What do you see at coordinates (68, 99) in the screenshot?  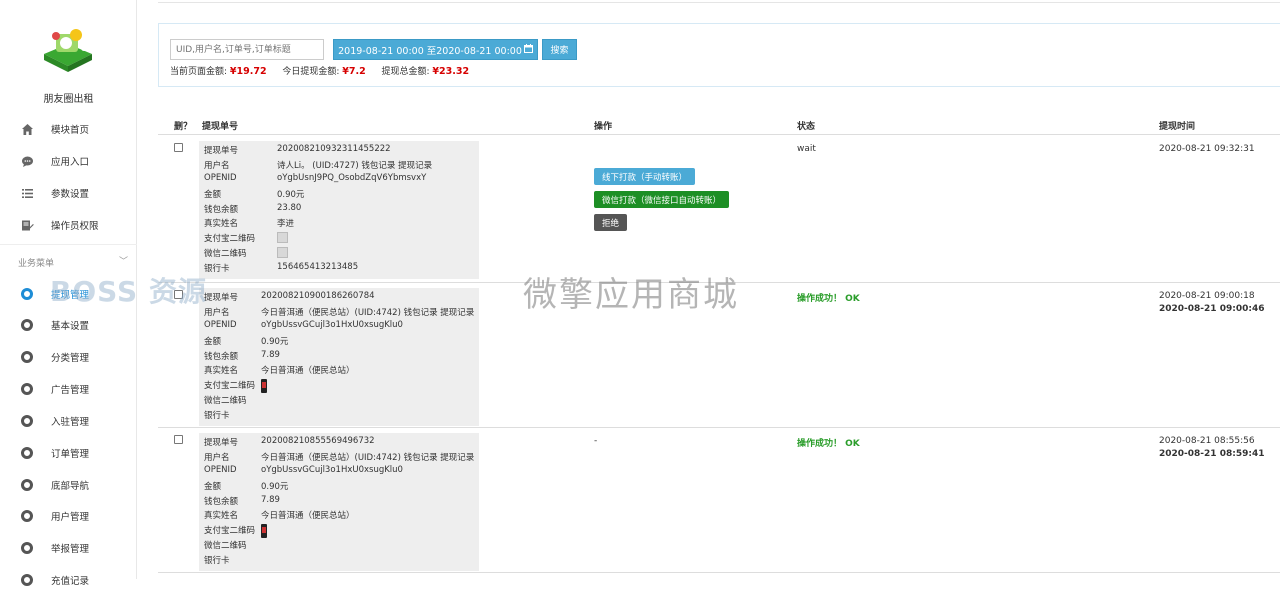 I see `app-brand-name: 朋友圈出租` at bounding box center [68, 99].